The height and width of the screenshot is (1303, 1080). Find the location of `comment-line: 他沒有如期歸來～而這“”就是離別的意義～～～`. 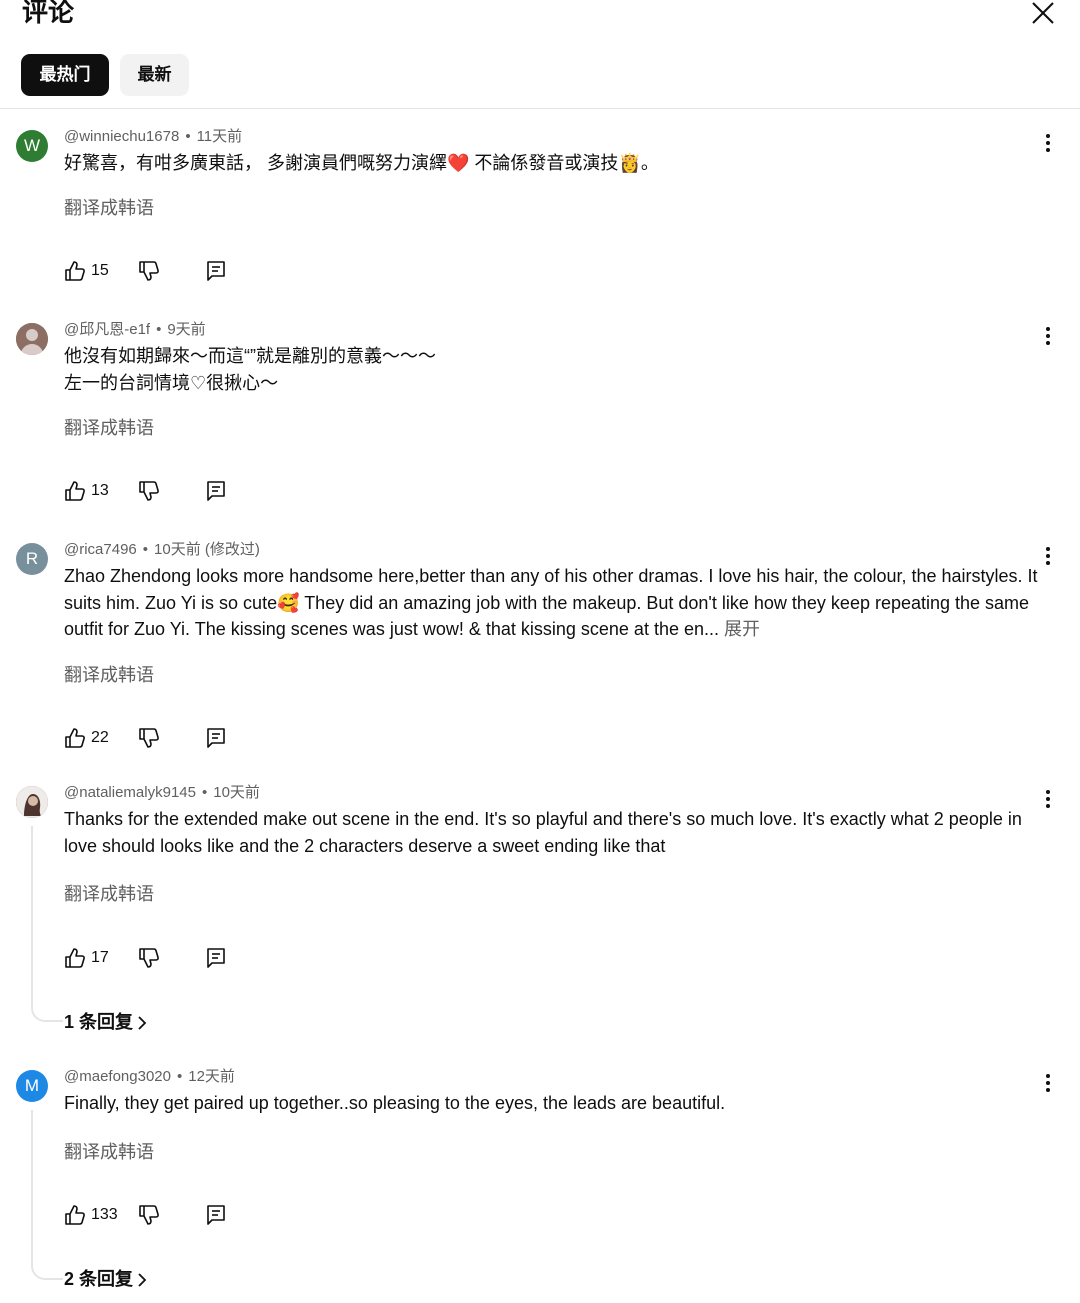

comment-line: 他沒有如期歸來～而這“”就是離別的意義～～～ is located at coordinates (250, 356).